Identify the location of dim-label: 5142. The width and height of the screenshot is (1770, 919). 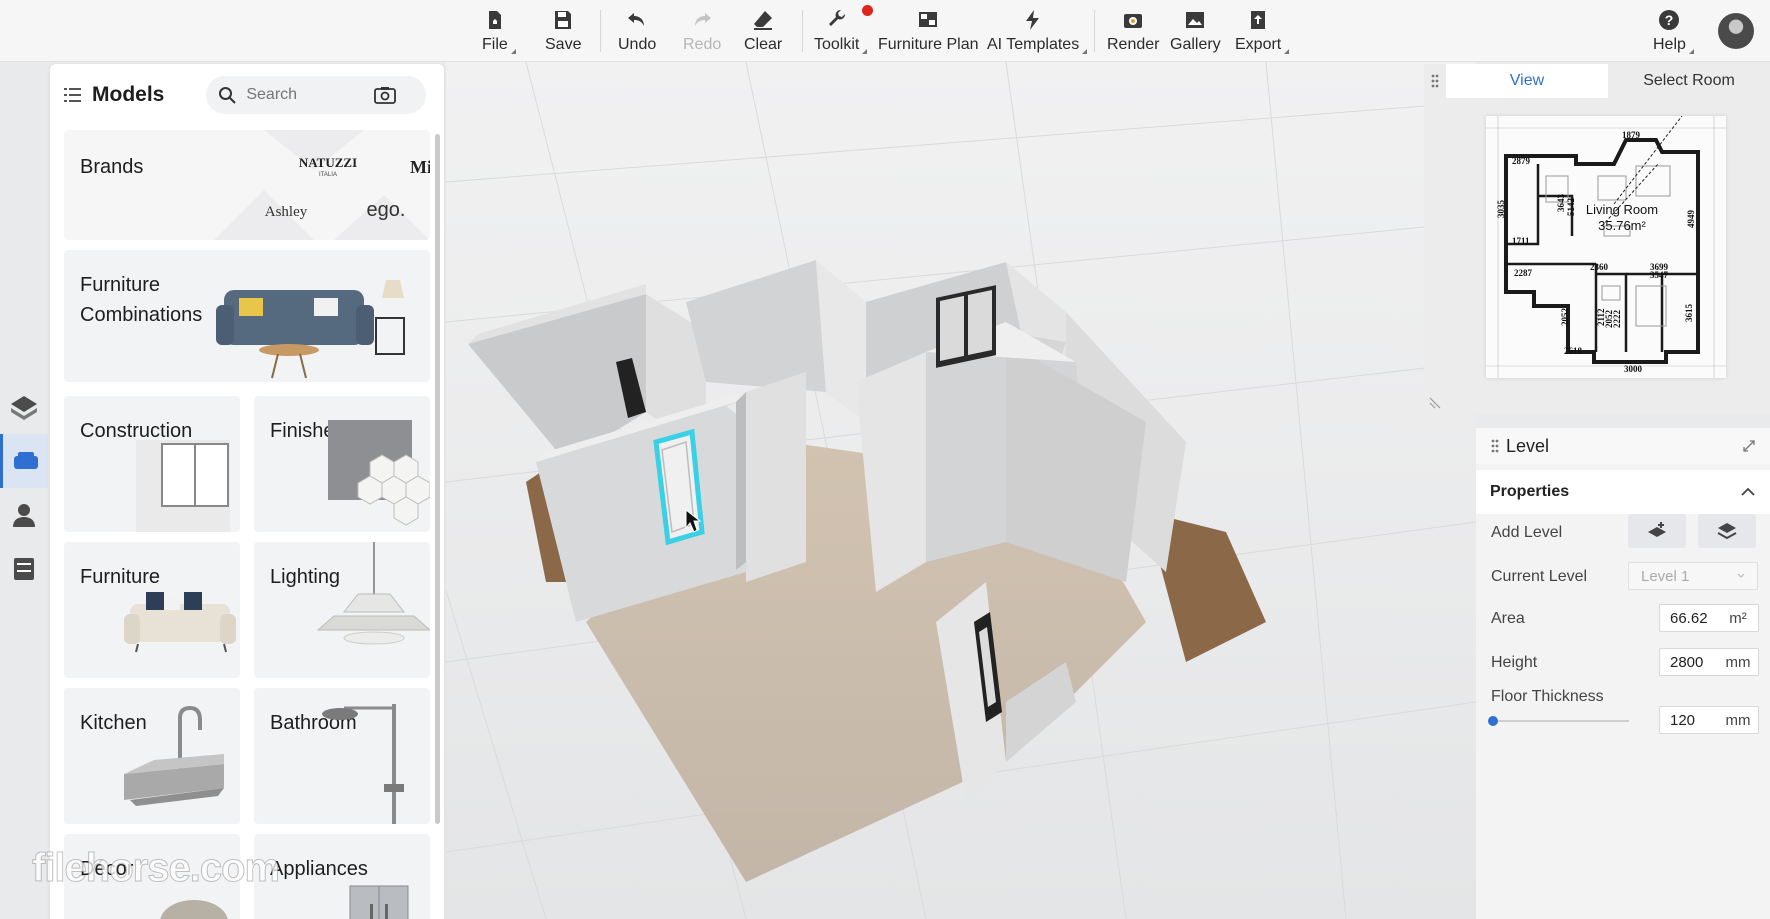
(1571, 207).